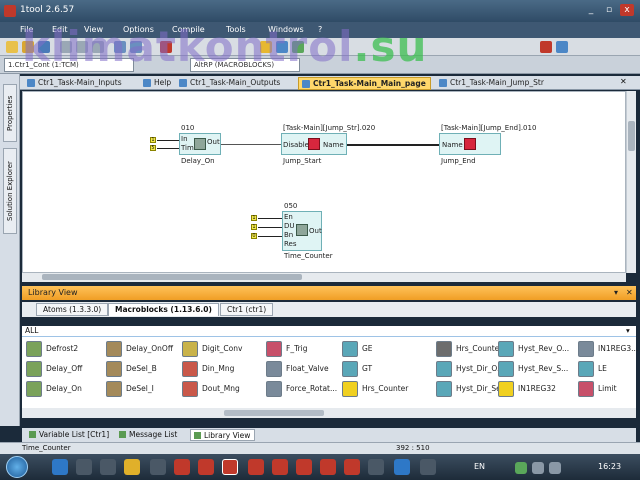  I want to click on tab-jump-str: Ctr1_Task-Main_Jump_Str, so click(492, 83).